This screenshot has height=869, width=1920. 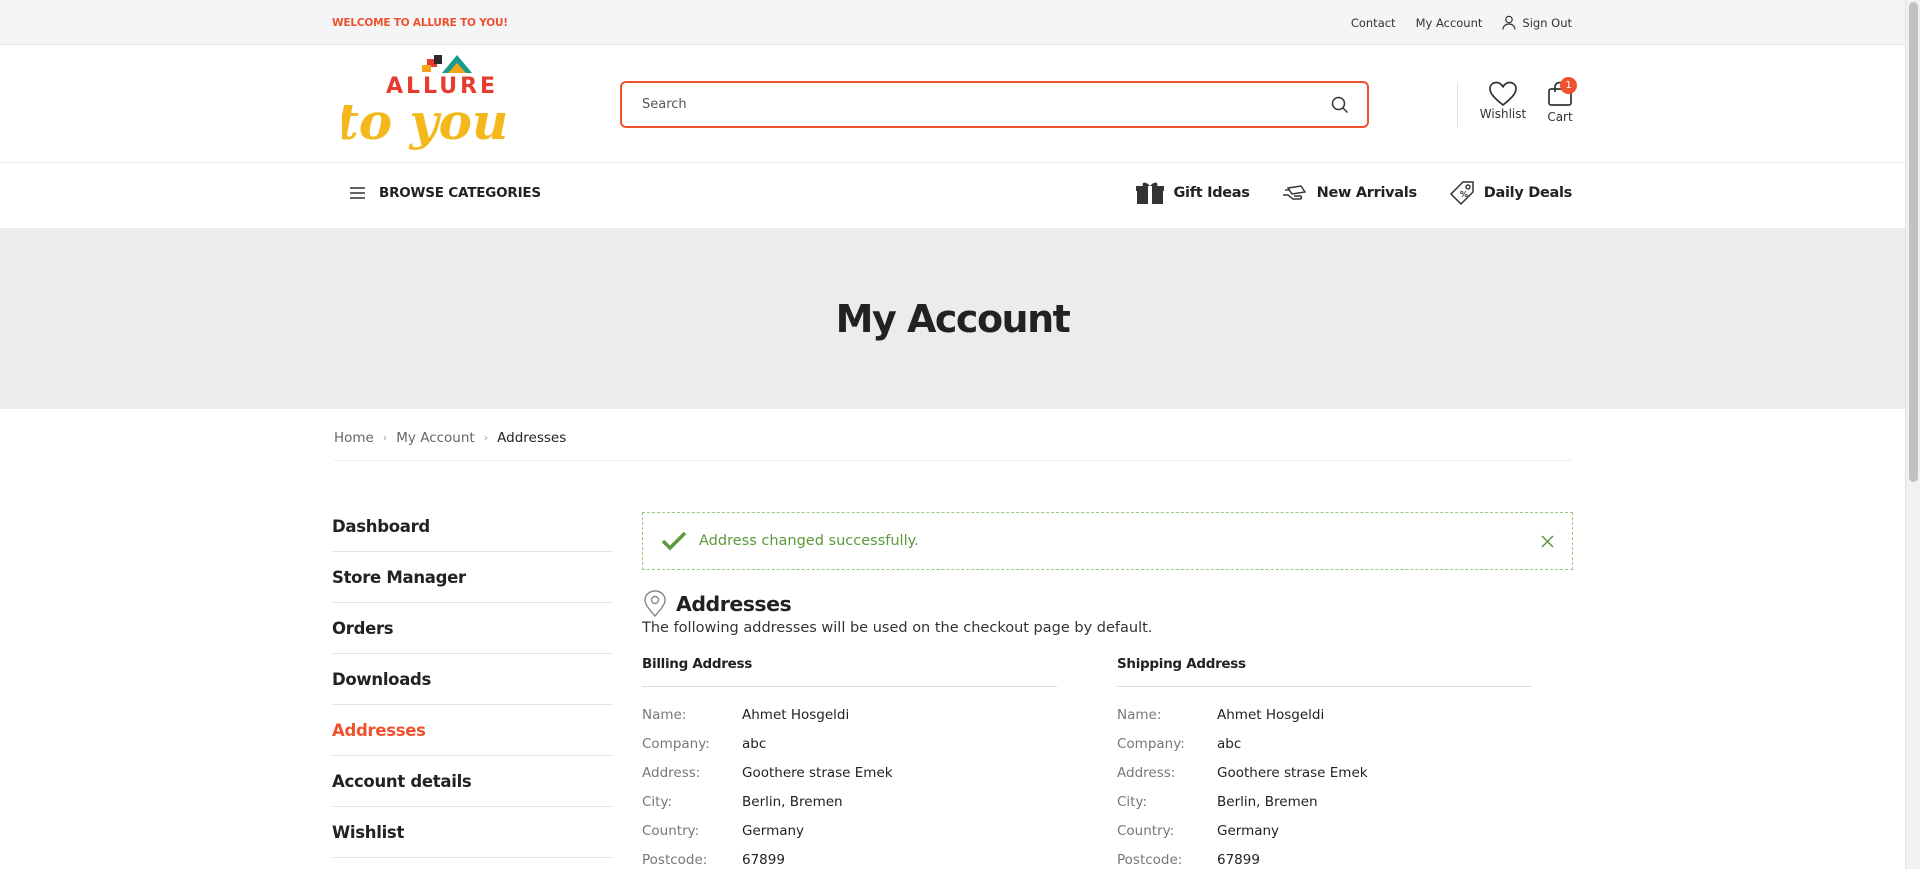 I want to click on field-value: Germany, so click(x=1248, y=830).